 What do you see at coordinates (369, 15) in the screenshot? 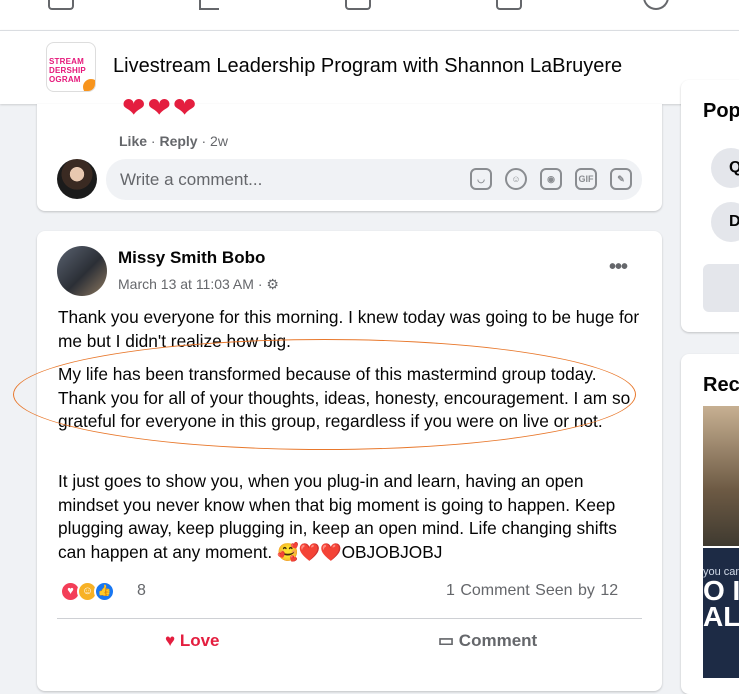
I see `top-navigation` at bounding box center [369, 15].